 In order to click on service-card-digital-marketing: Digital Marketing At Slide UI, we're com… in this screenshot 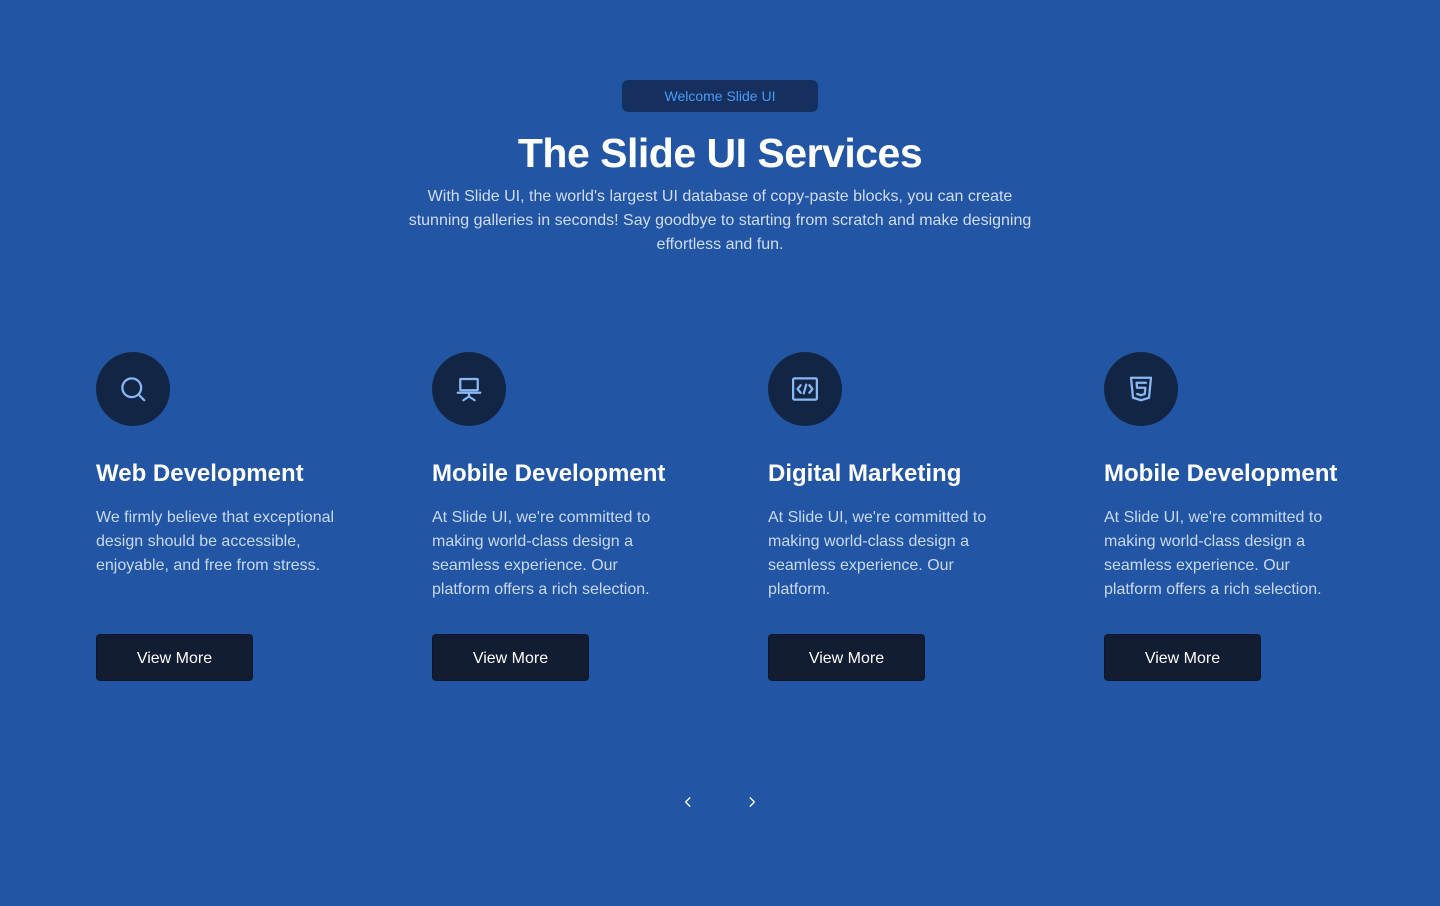, I will do `click(898, 516)`.